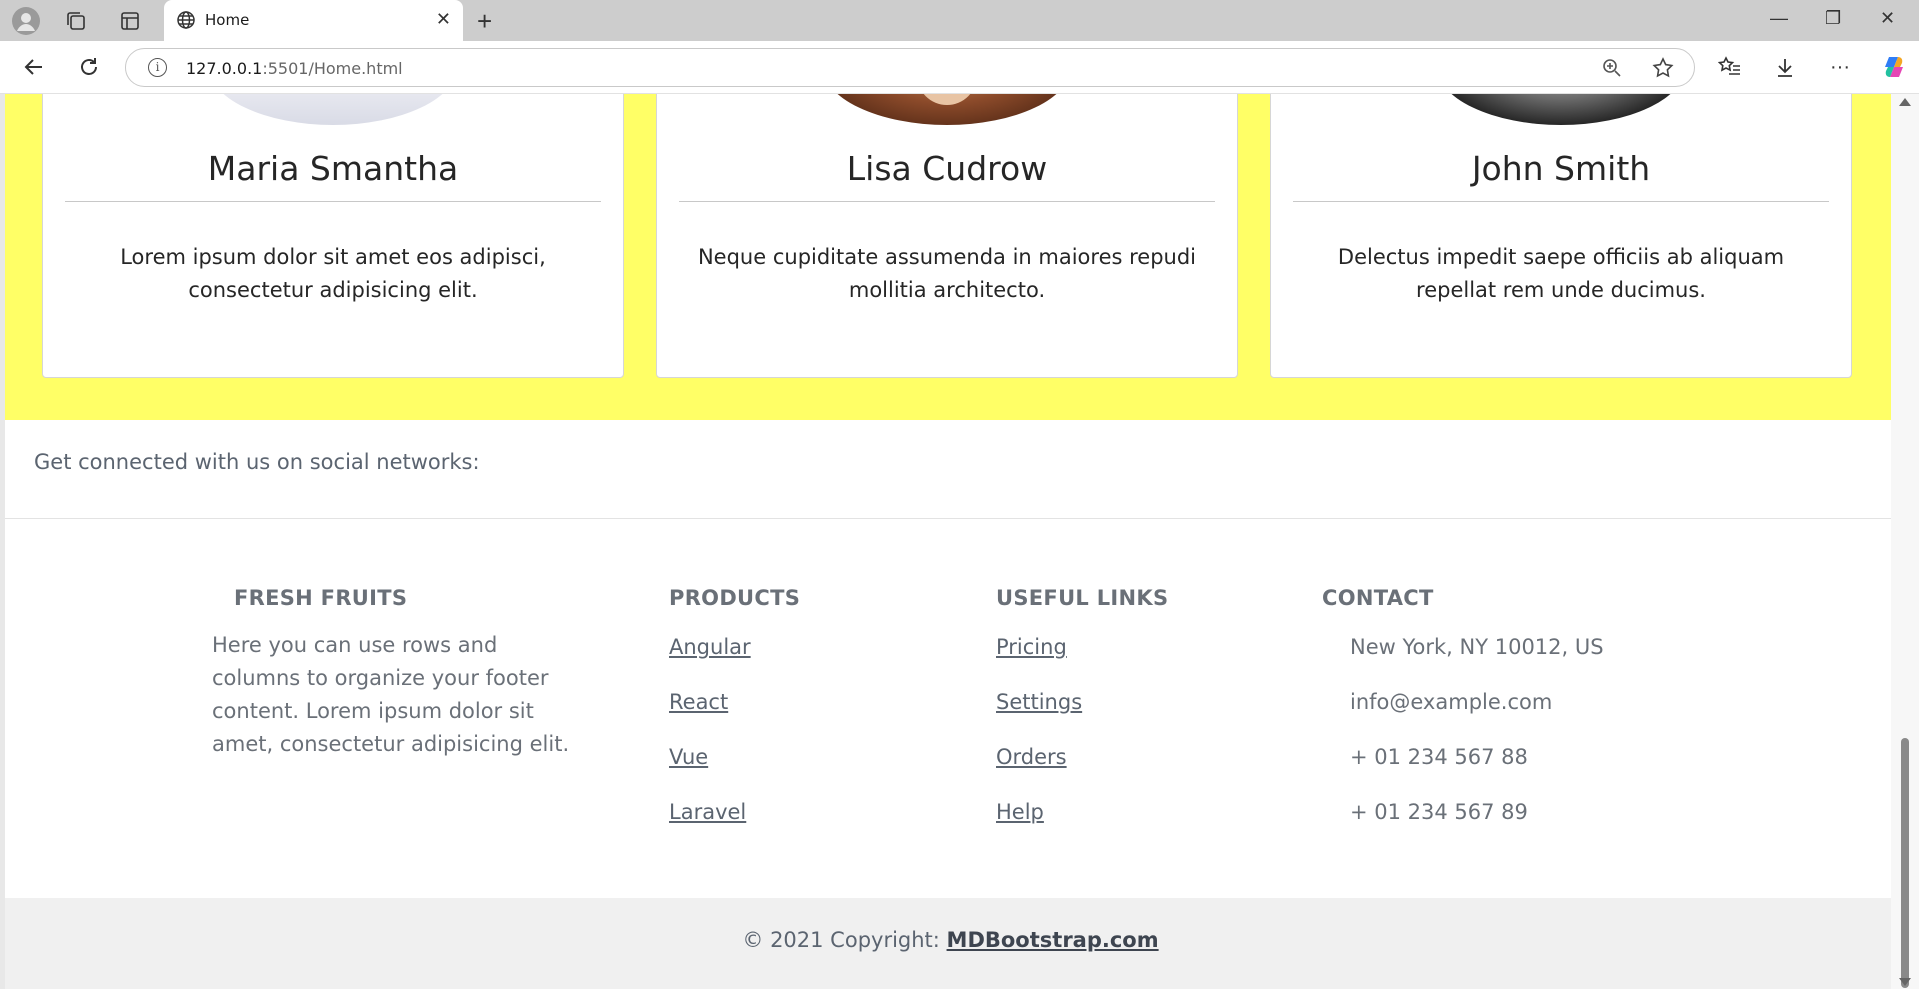 Image resolution: width=1919 pixels, height=989 pixels. What do you see at coordinates (1905, 863) in the screenshot?
I see `scroll-thumb` at bounding box center [1905, 863].